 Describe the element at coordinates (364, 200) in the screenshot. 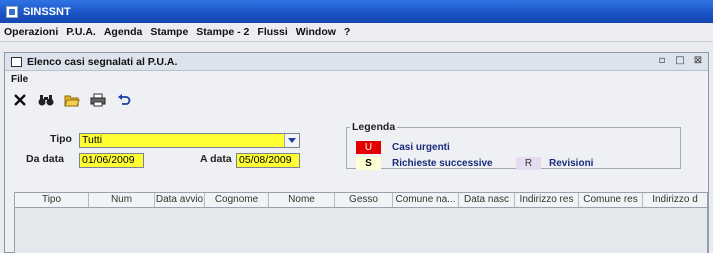

I see `column-header-gesso: Gesso` at that location.